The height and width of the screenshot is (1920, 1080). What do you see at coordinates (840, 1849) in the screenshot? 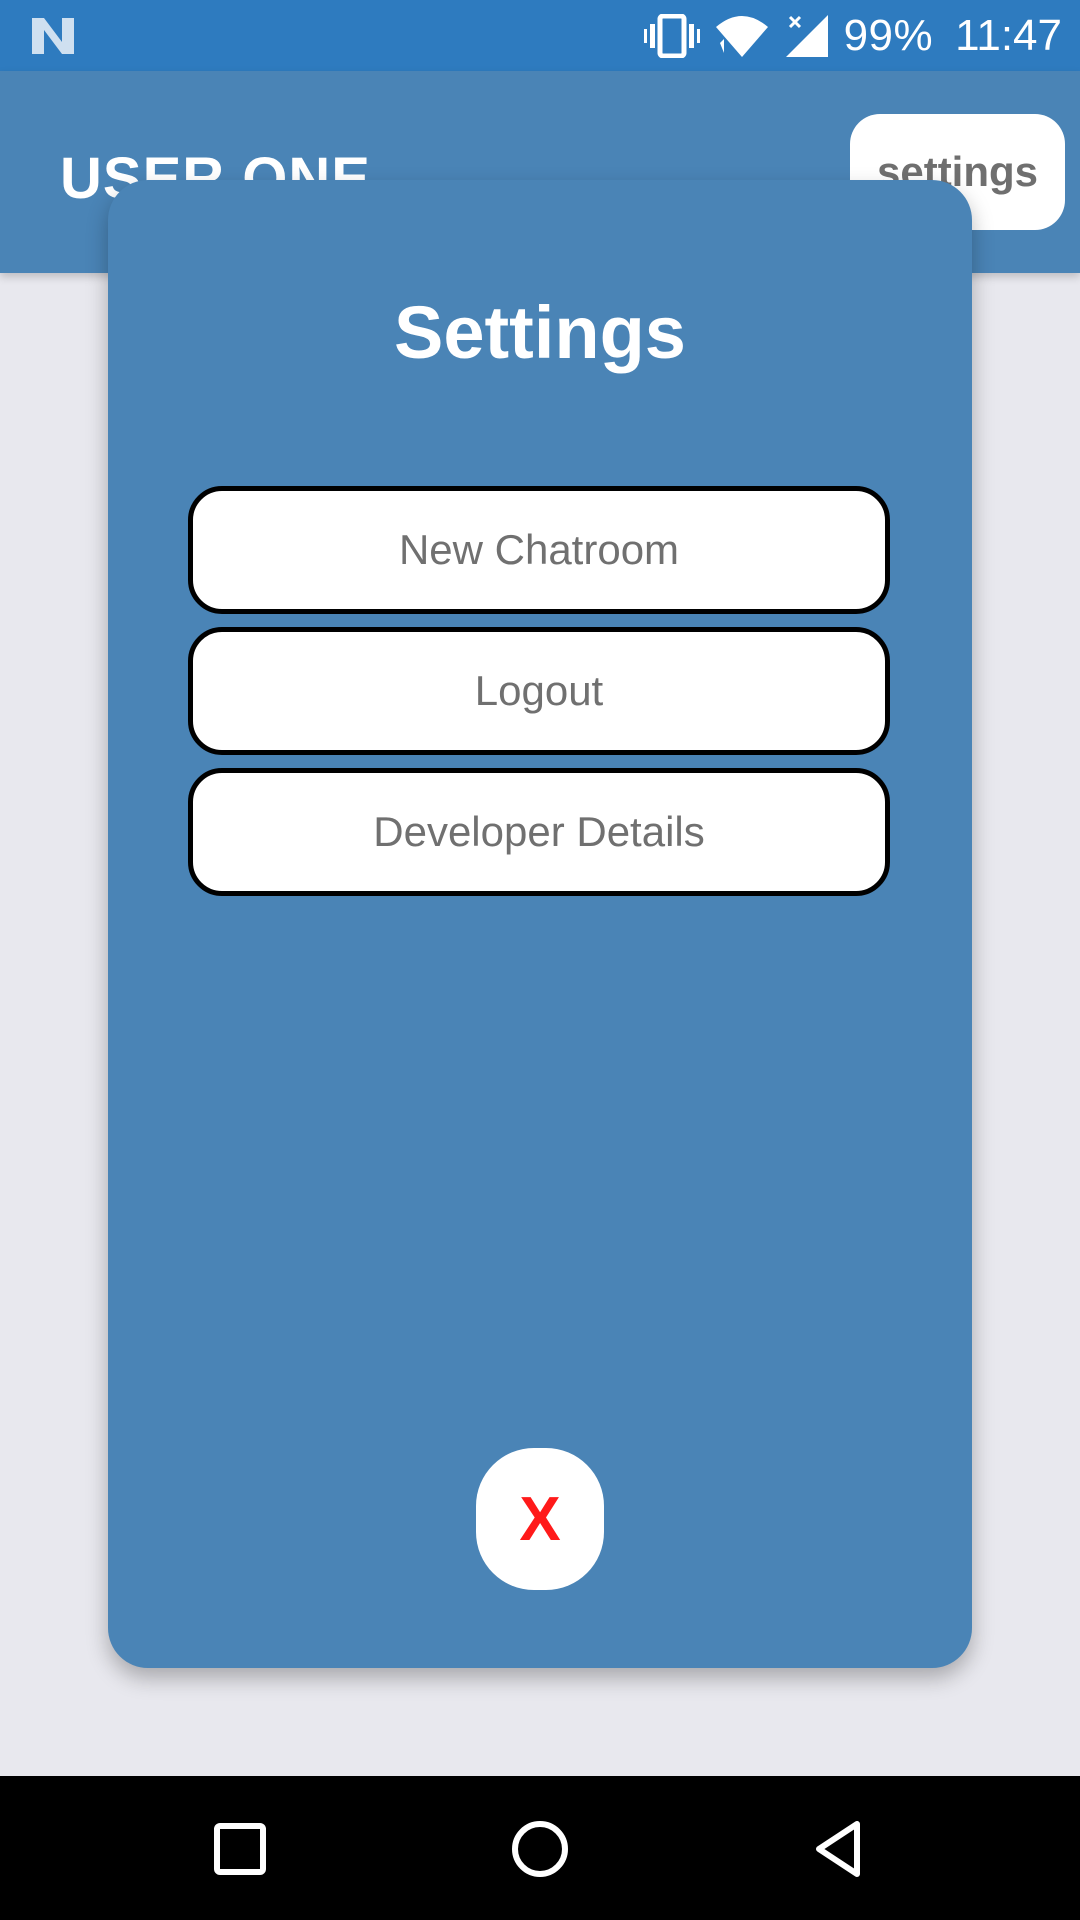
I see `back-icon` at bounding box center [840, 1849].